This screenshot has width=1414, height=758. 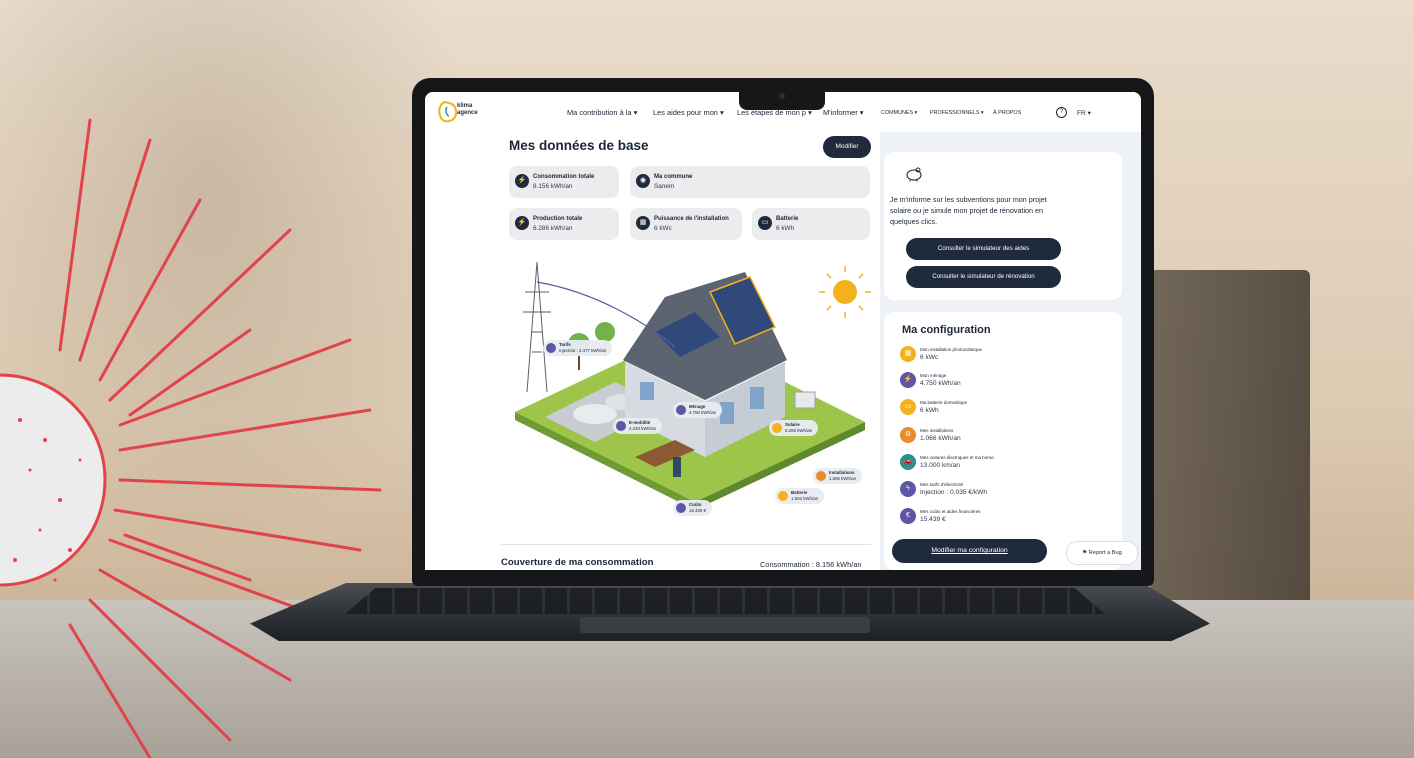 I want to click on card-label: Consommation totale, so click(x=564, y=177).